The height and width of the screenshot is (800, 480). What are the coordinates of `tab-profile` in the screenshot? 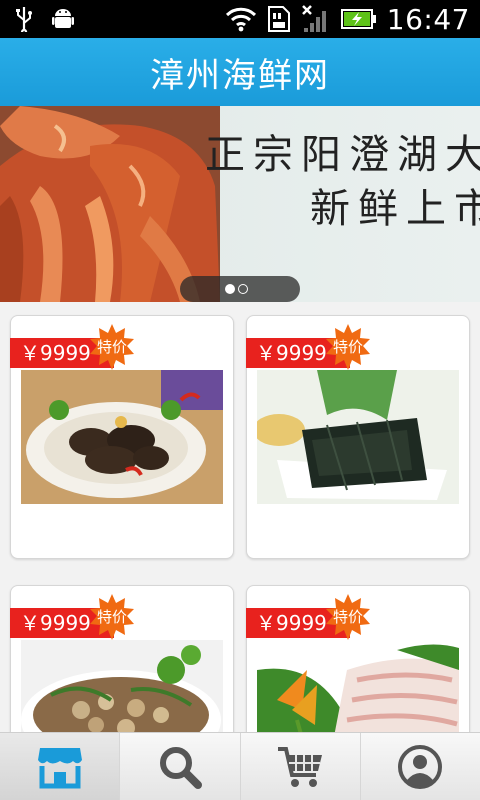 It's located at (420, 766).